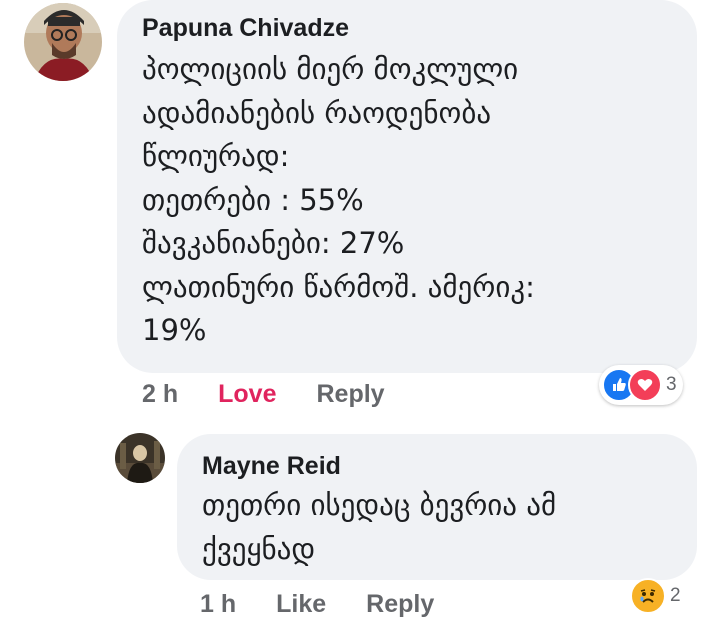 This screenshot has width=718, height=629. I want to click on comment-text-2: თეთრი ისედაც ბევრია ამ ქვეყნად, so click(379, 527).